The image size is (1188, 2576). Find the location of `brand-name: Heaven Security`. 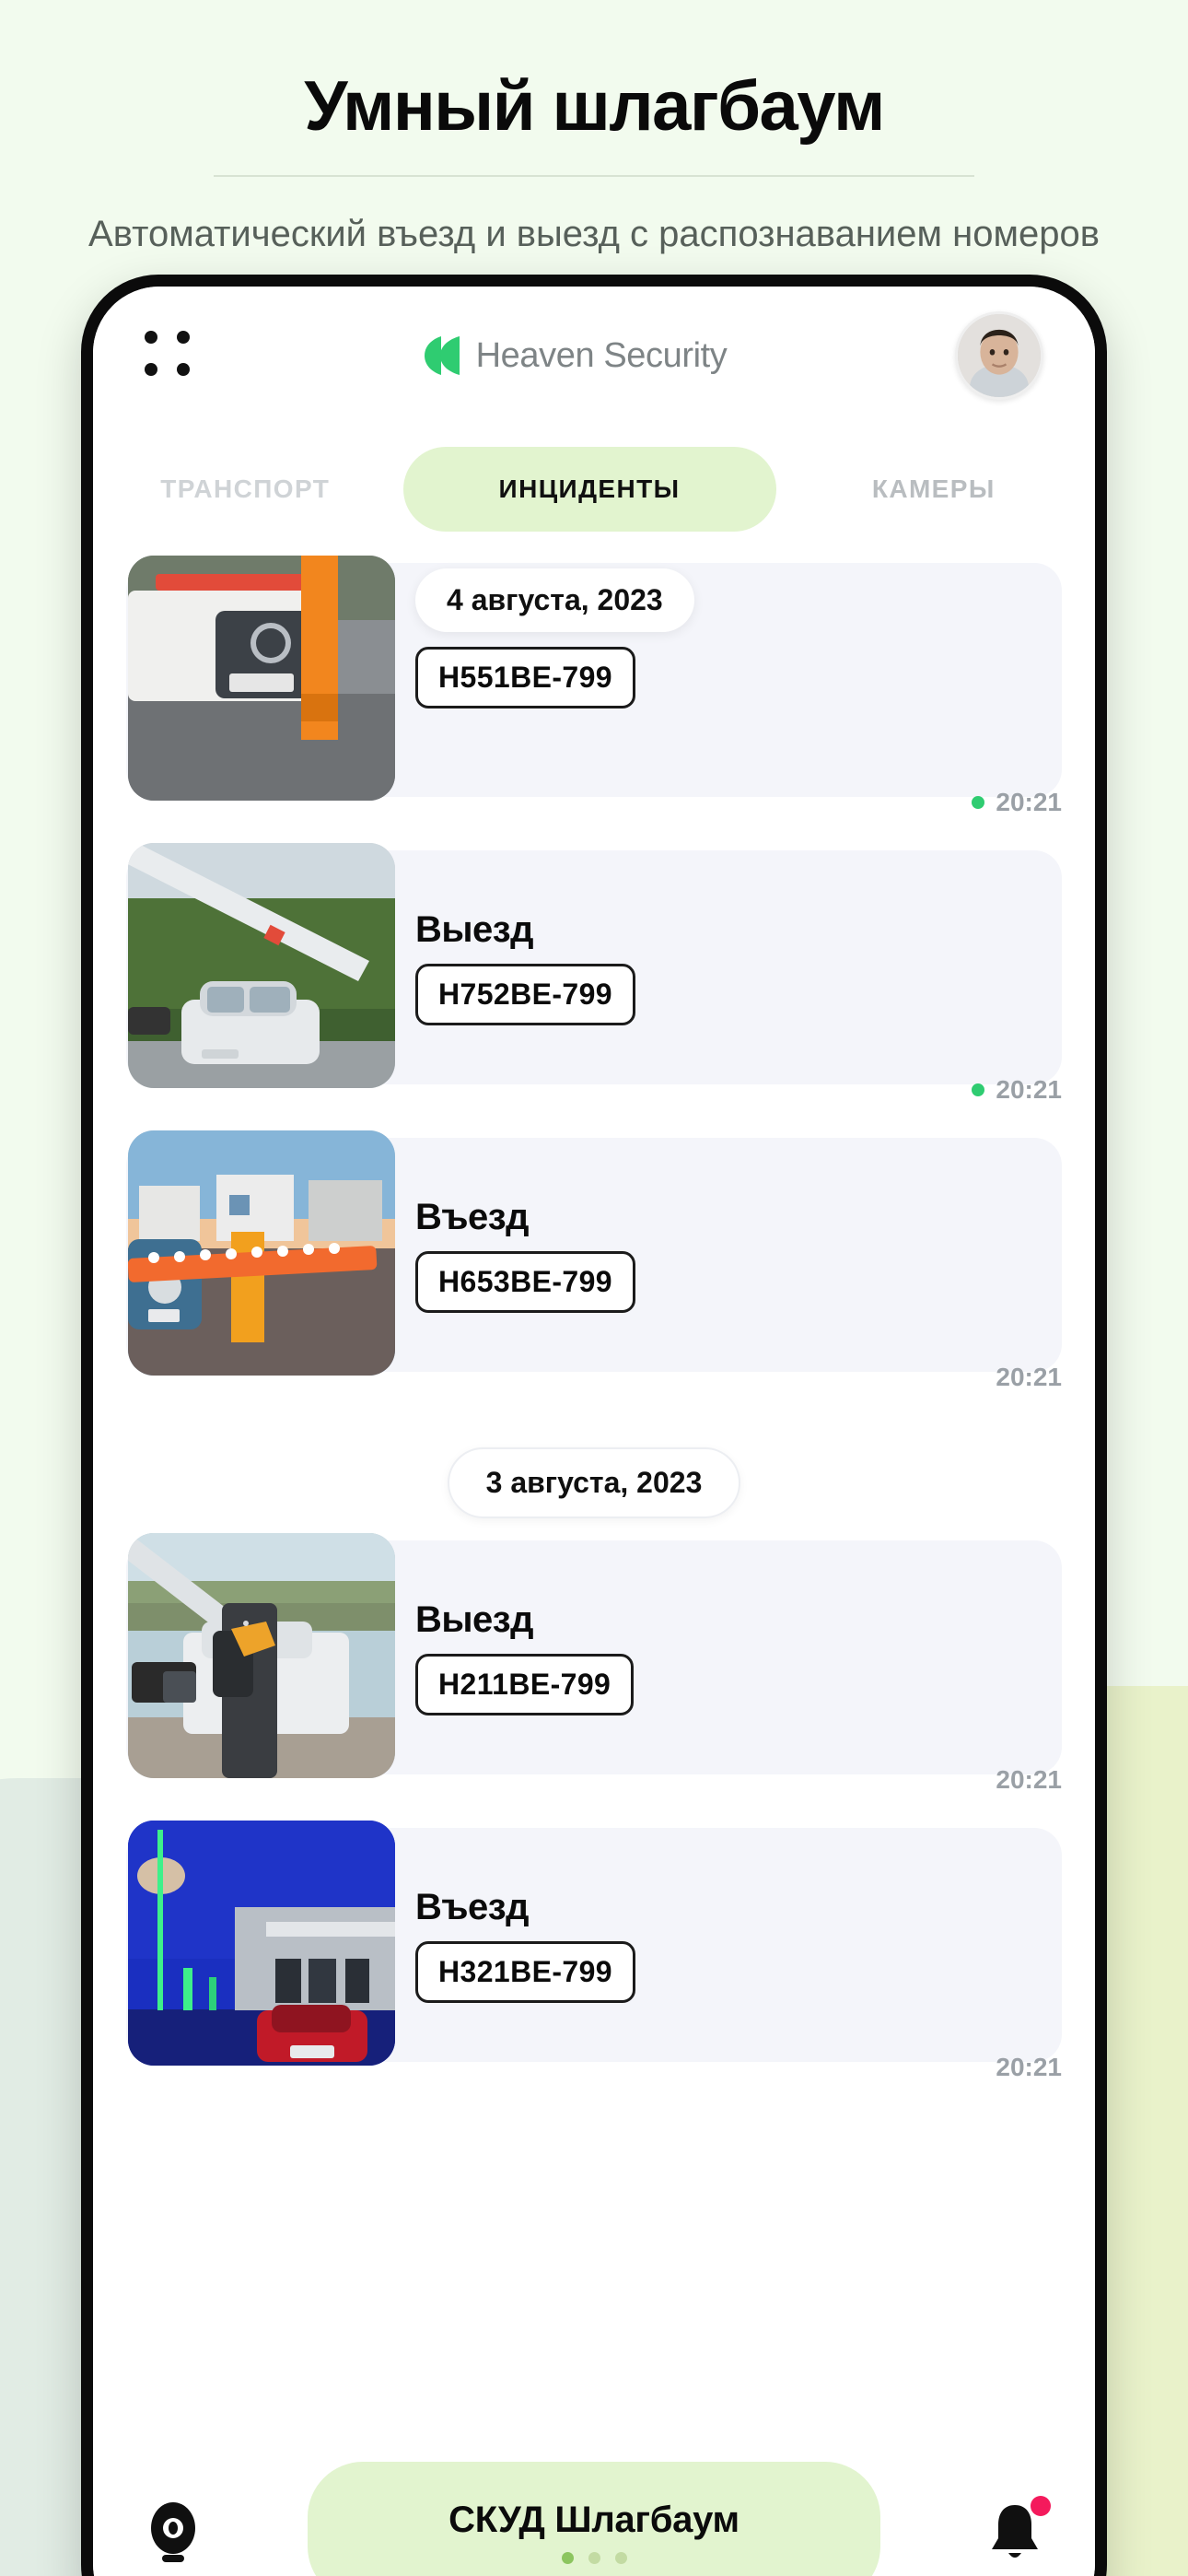

brand-name: Heaven Security is located at coordinates (601, 355).